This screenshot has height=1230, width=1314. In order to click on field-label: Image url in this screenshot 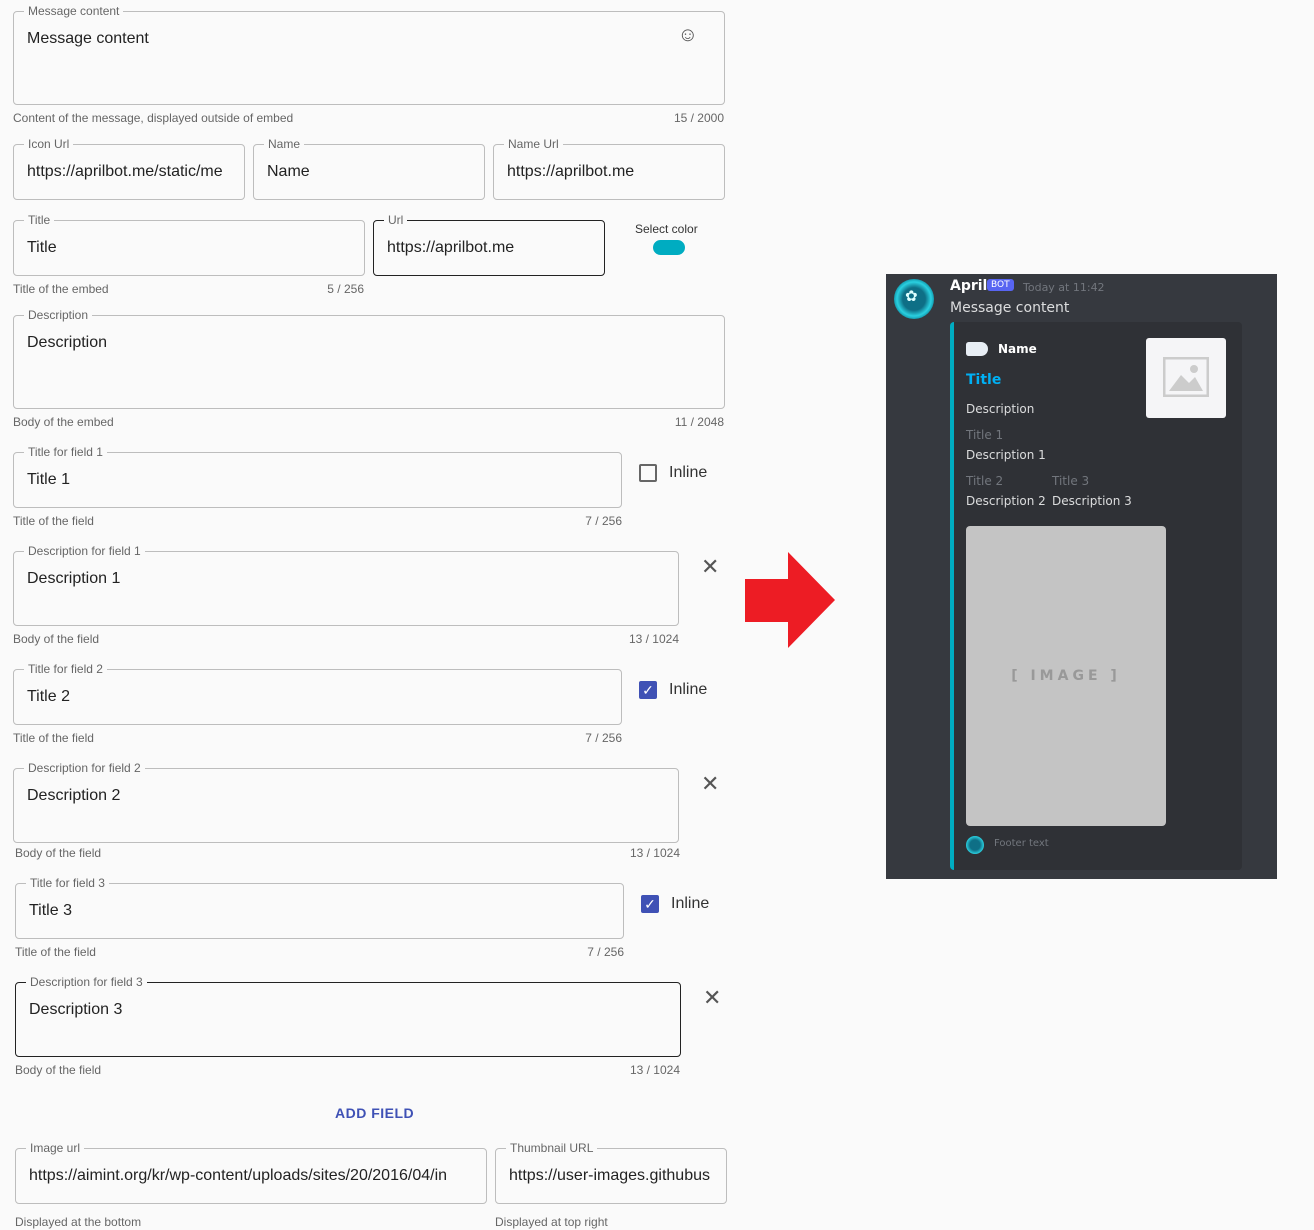, I will do `click(55, 1148)`.